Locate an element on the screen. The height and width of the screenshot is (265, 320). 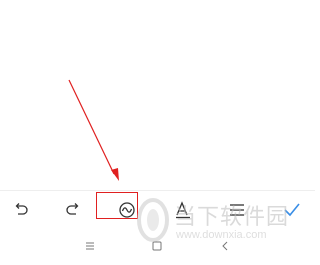
redo-icon is located at coordinates (72, 209).